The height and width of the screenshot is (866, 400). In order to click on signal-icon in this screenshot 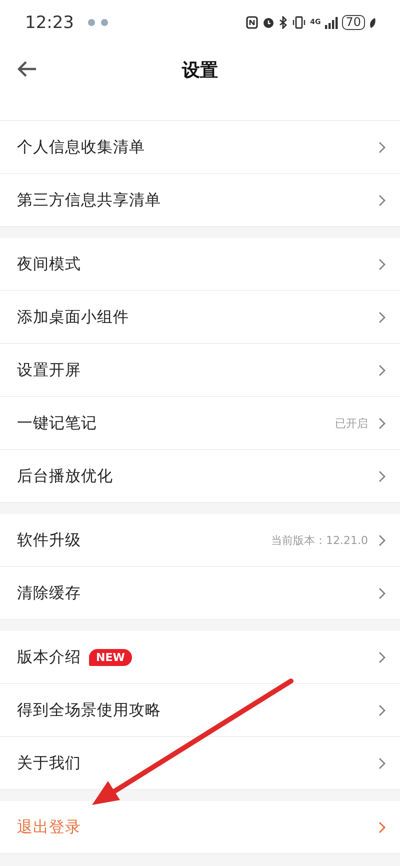, I will do `click(331, 22)`.